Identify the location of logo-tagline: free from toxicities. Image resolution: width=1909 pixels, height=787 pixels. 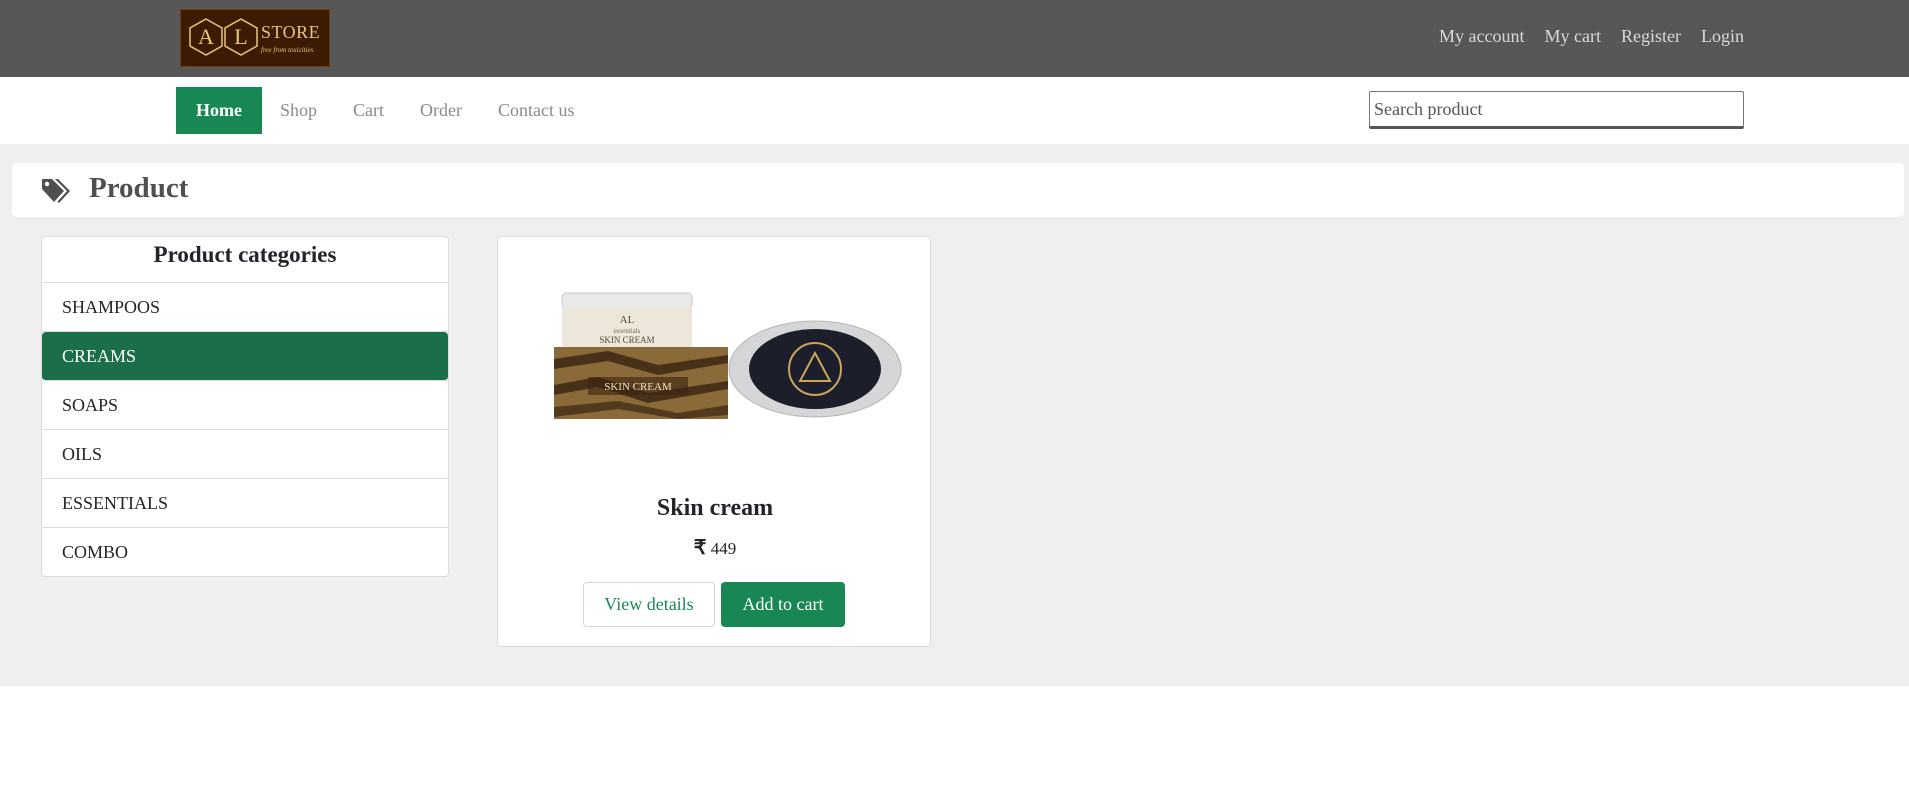
(287, 50).